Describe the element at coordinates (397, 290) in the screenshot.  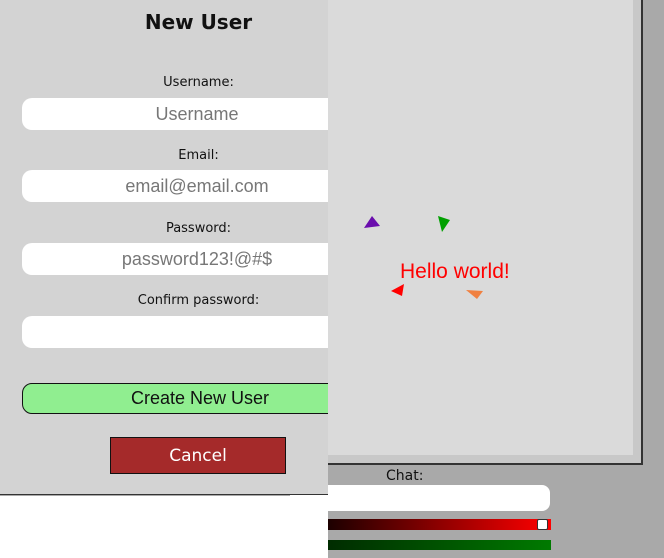
I see `player-red-icon` at that location.